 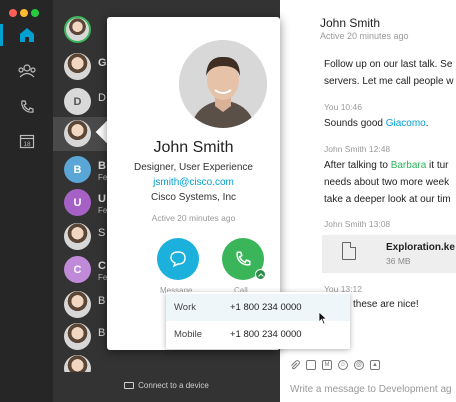 What do you see at coordinates (188, 334) in the screenshot?
I see `phone-type: Mobile` at bounding box center [188, 334].